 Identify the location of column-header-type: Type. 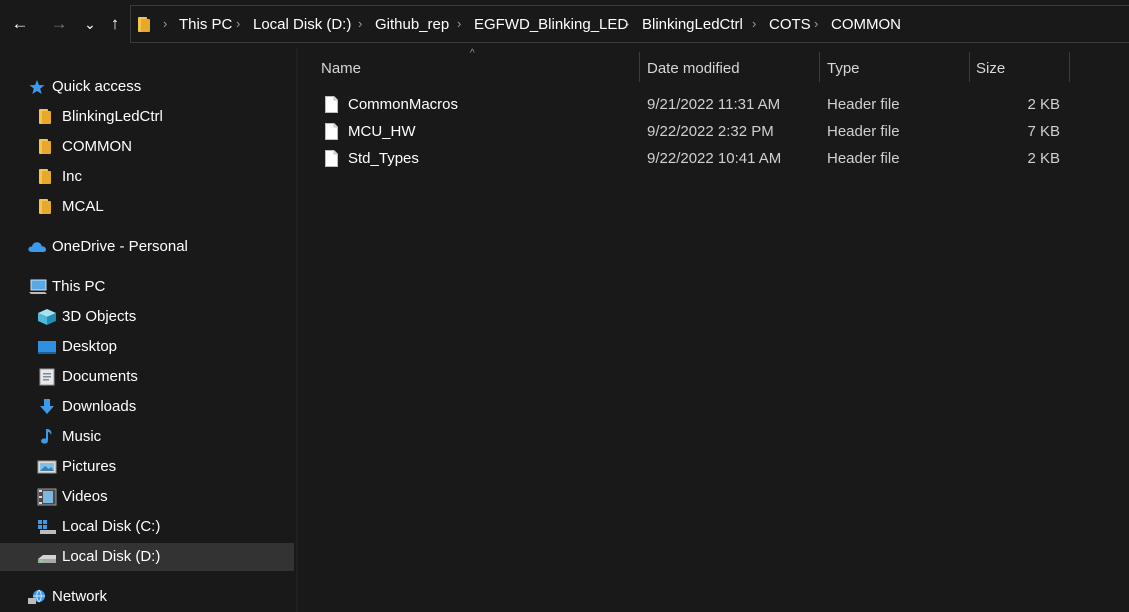
(843, 68).